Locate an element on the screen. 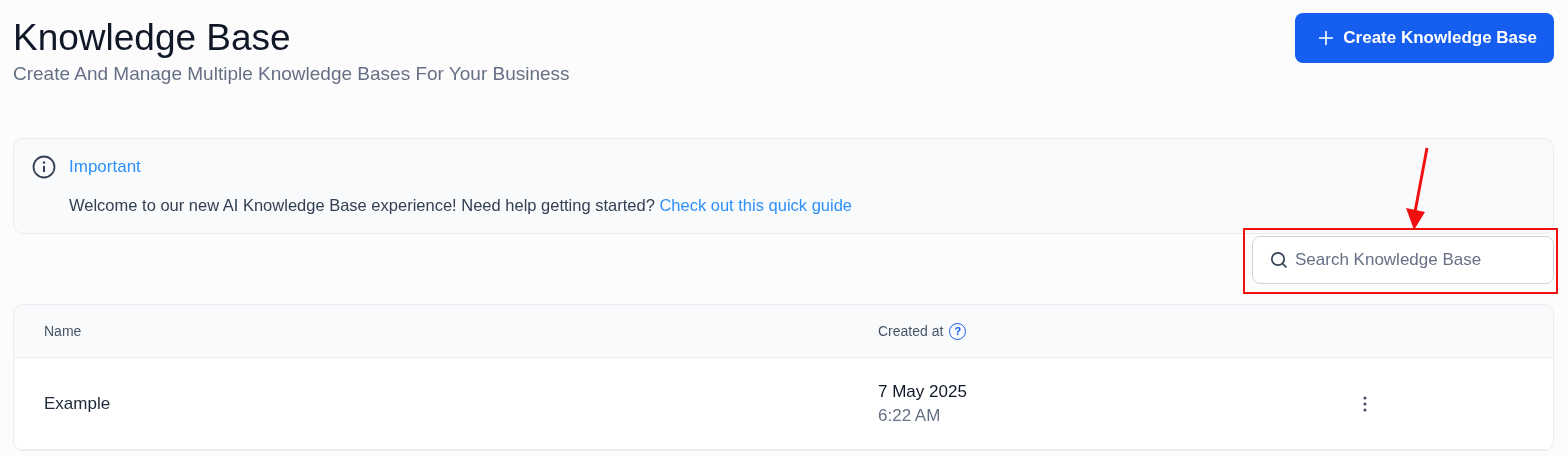 Image resolution: width=1567 pixels, height=456 pixels. column-header: Created at is located at coordinates (911, 331).